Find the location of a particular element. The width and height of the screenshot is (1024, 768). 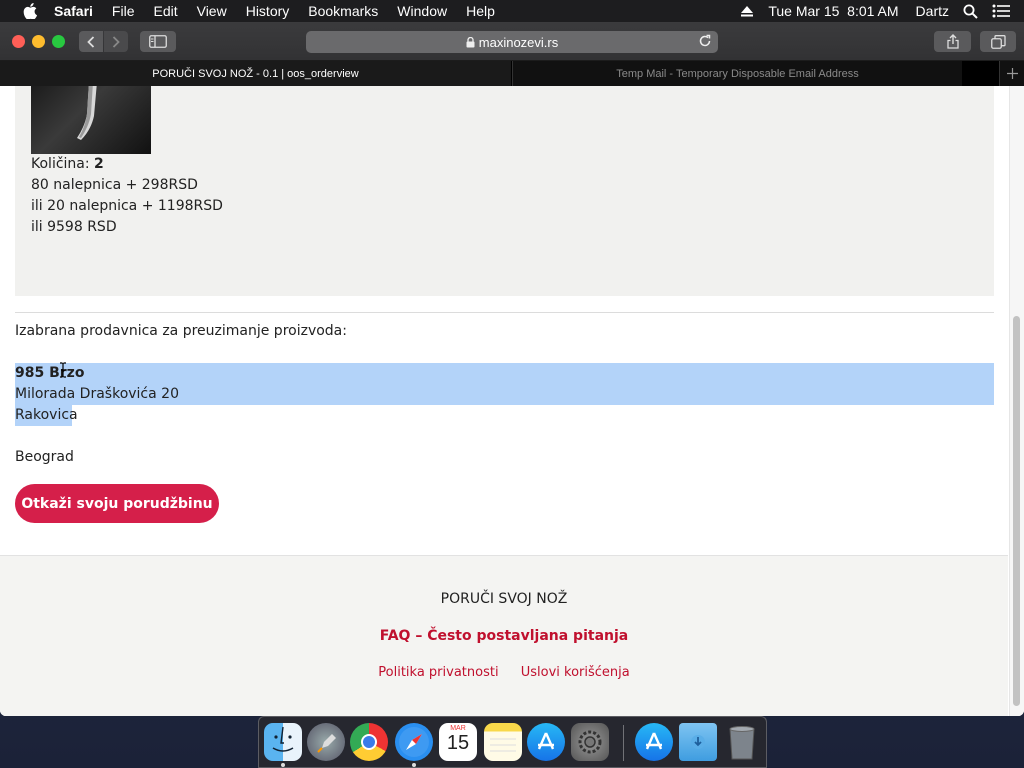

quantity-line: Količina: 2 is located at coordinates (67, 164).